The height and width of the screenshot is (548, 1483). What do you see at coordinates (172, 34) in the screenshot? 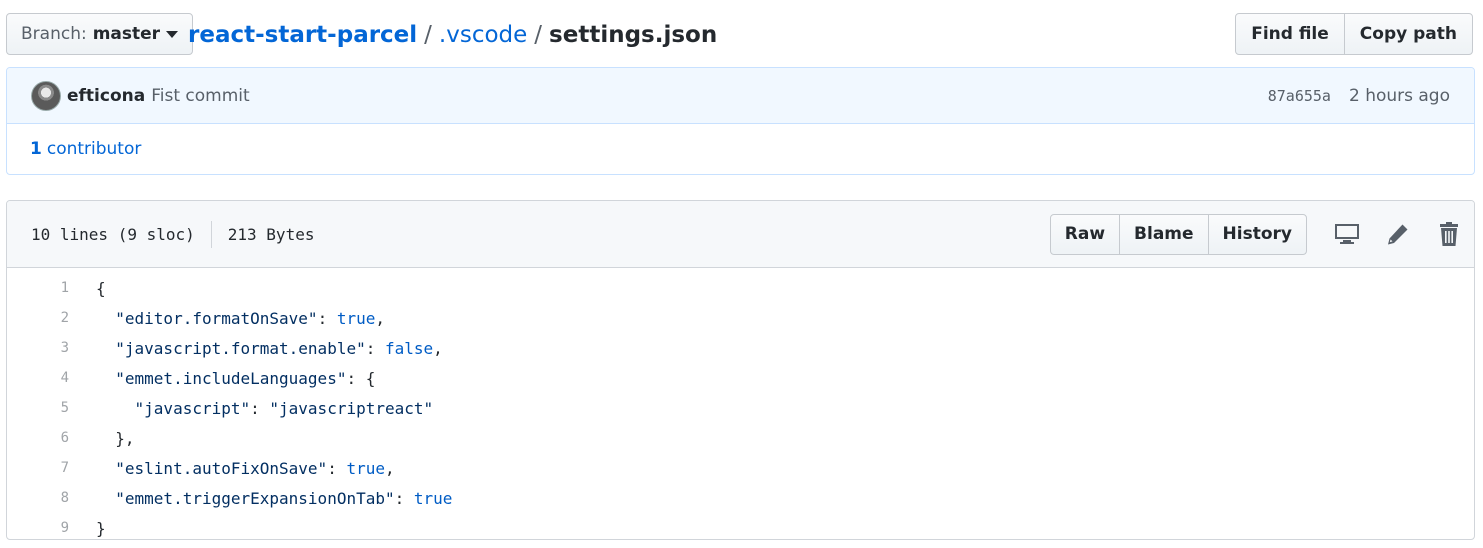
I see `caret-down-icon` at bounding box center [172, 34].